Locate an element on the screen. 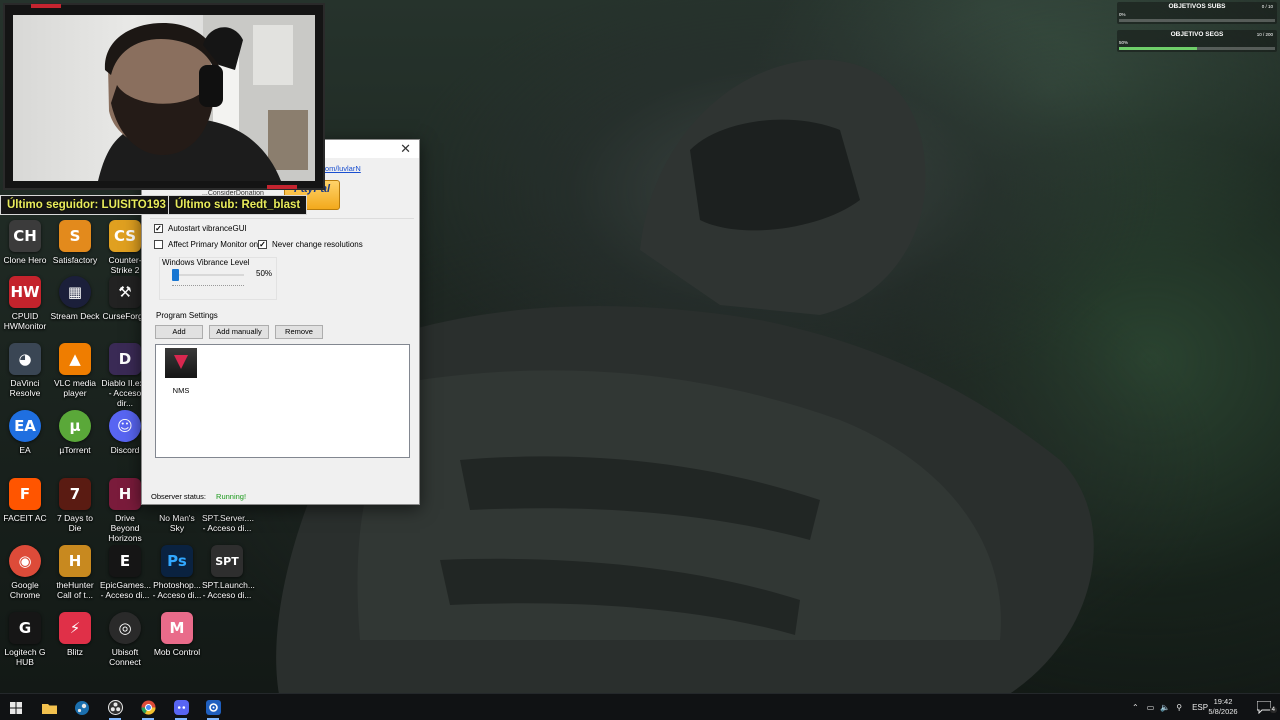 This screenshot has width=1280, height=720. autostart-checkbox: ✓ Autostart vibranceGUI is located at coordinates (200, 228).